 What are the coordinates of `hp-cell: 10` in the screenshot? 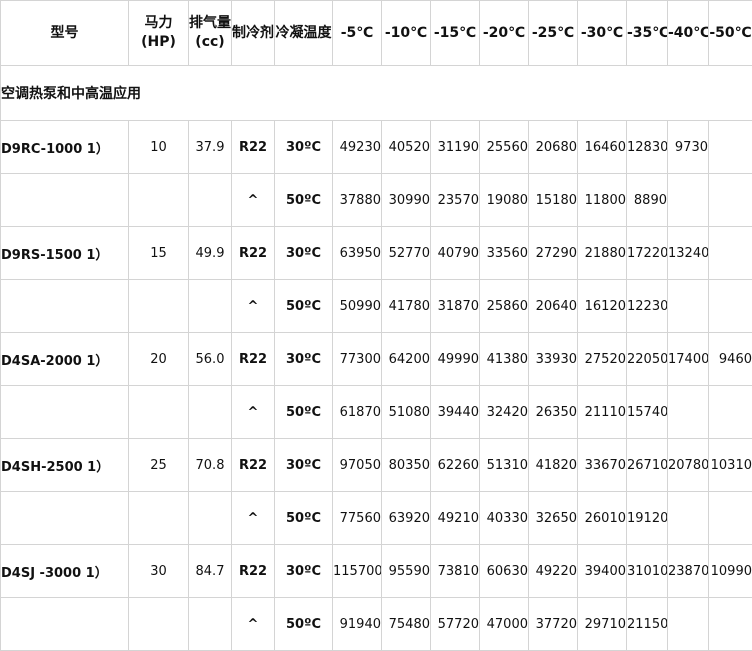 It's located at (159, 147).